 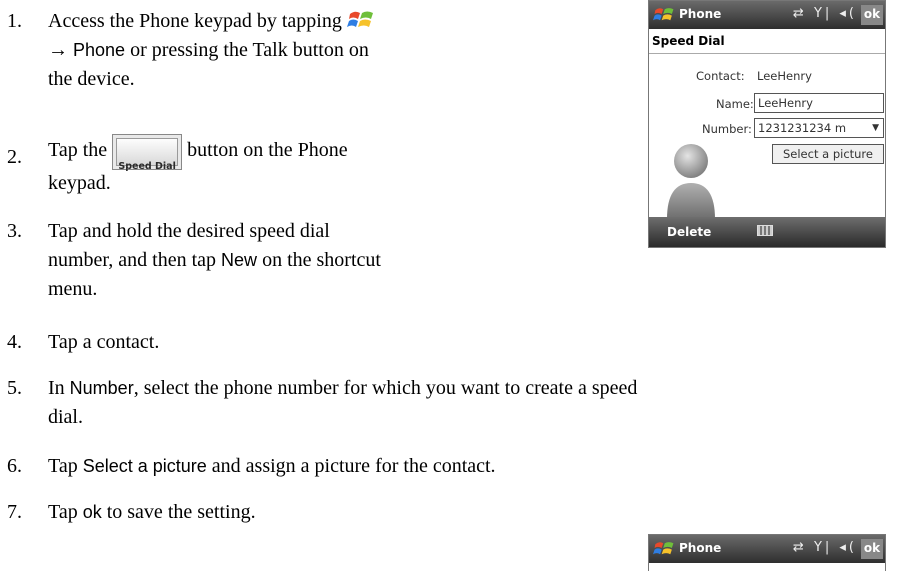 What do you see at coordinates (147, 153) in the screenshot?
I see `speed-dial-button-image: Speed Dial` at bounding box center [147, 153].